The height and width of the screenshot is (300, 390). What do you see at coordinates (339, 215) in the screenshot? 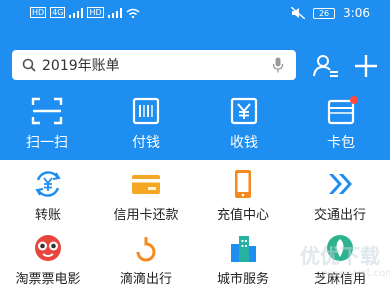
I see `service-label: 交通出行` at bounding box center [339, 215].